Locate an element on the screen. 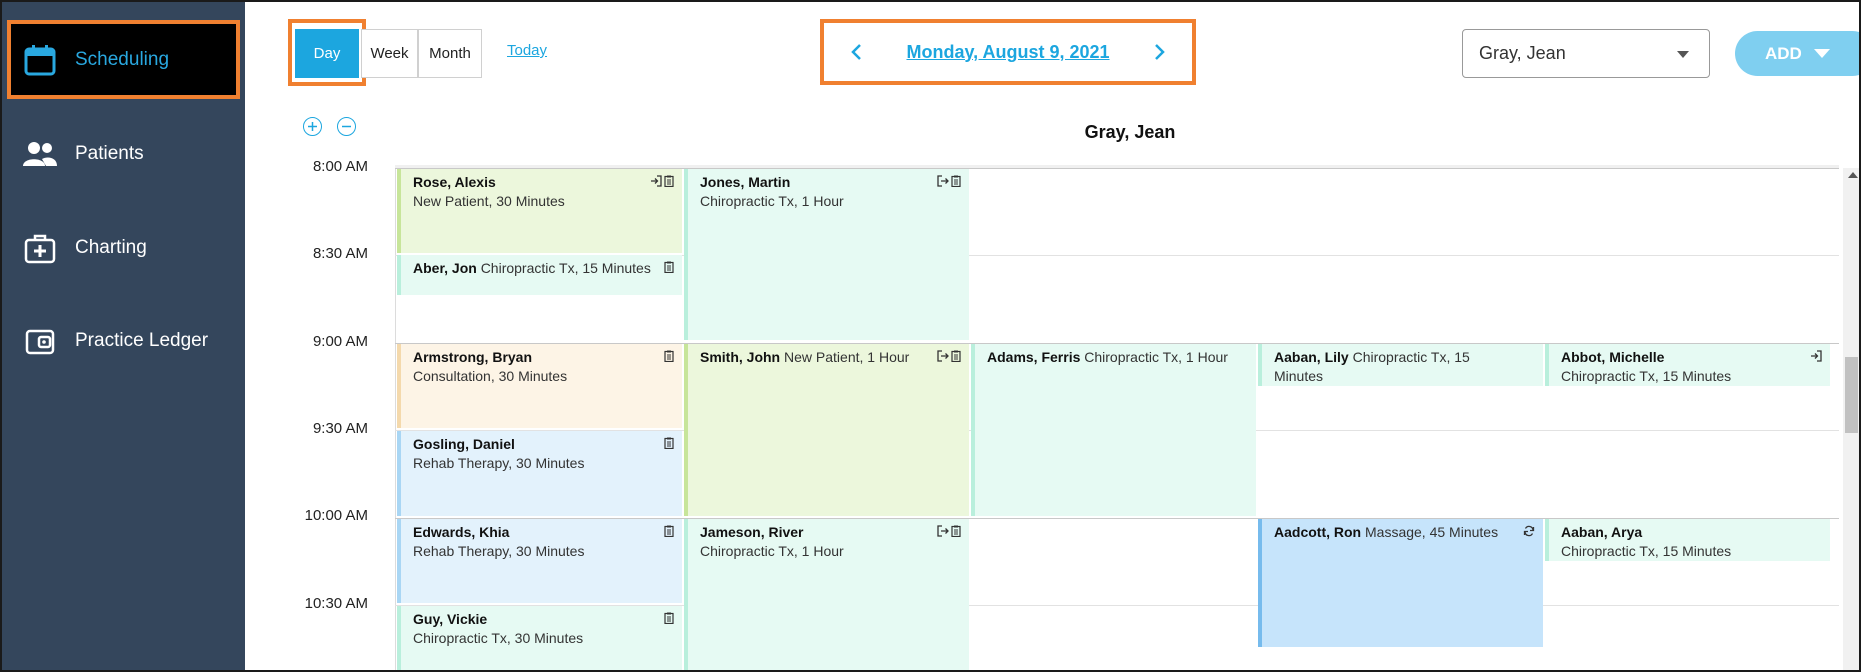  appointment-patient-name: Abbot, Michelle is located at coordinates (1613, 357).